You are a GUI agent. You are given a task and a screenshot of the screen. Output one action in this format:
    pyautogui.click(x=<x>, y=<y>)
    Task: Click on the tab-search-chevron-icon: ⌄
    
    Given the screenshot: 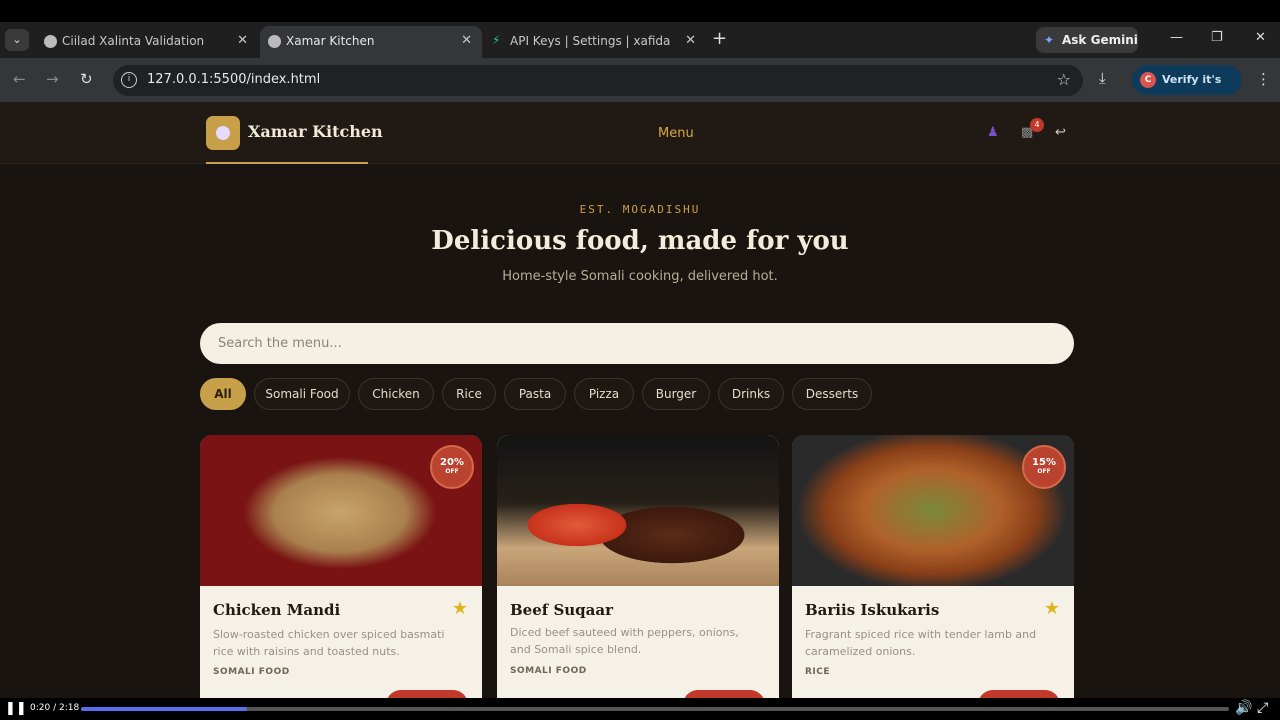 What is the action you would take?
    pyautogui.click(x=17, y=40)
    